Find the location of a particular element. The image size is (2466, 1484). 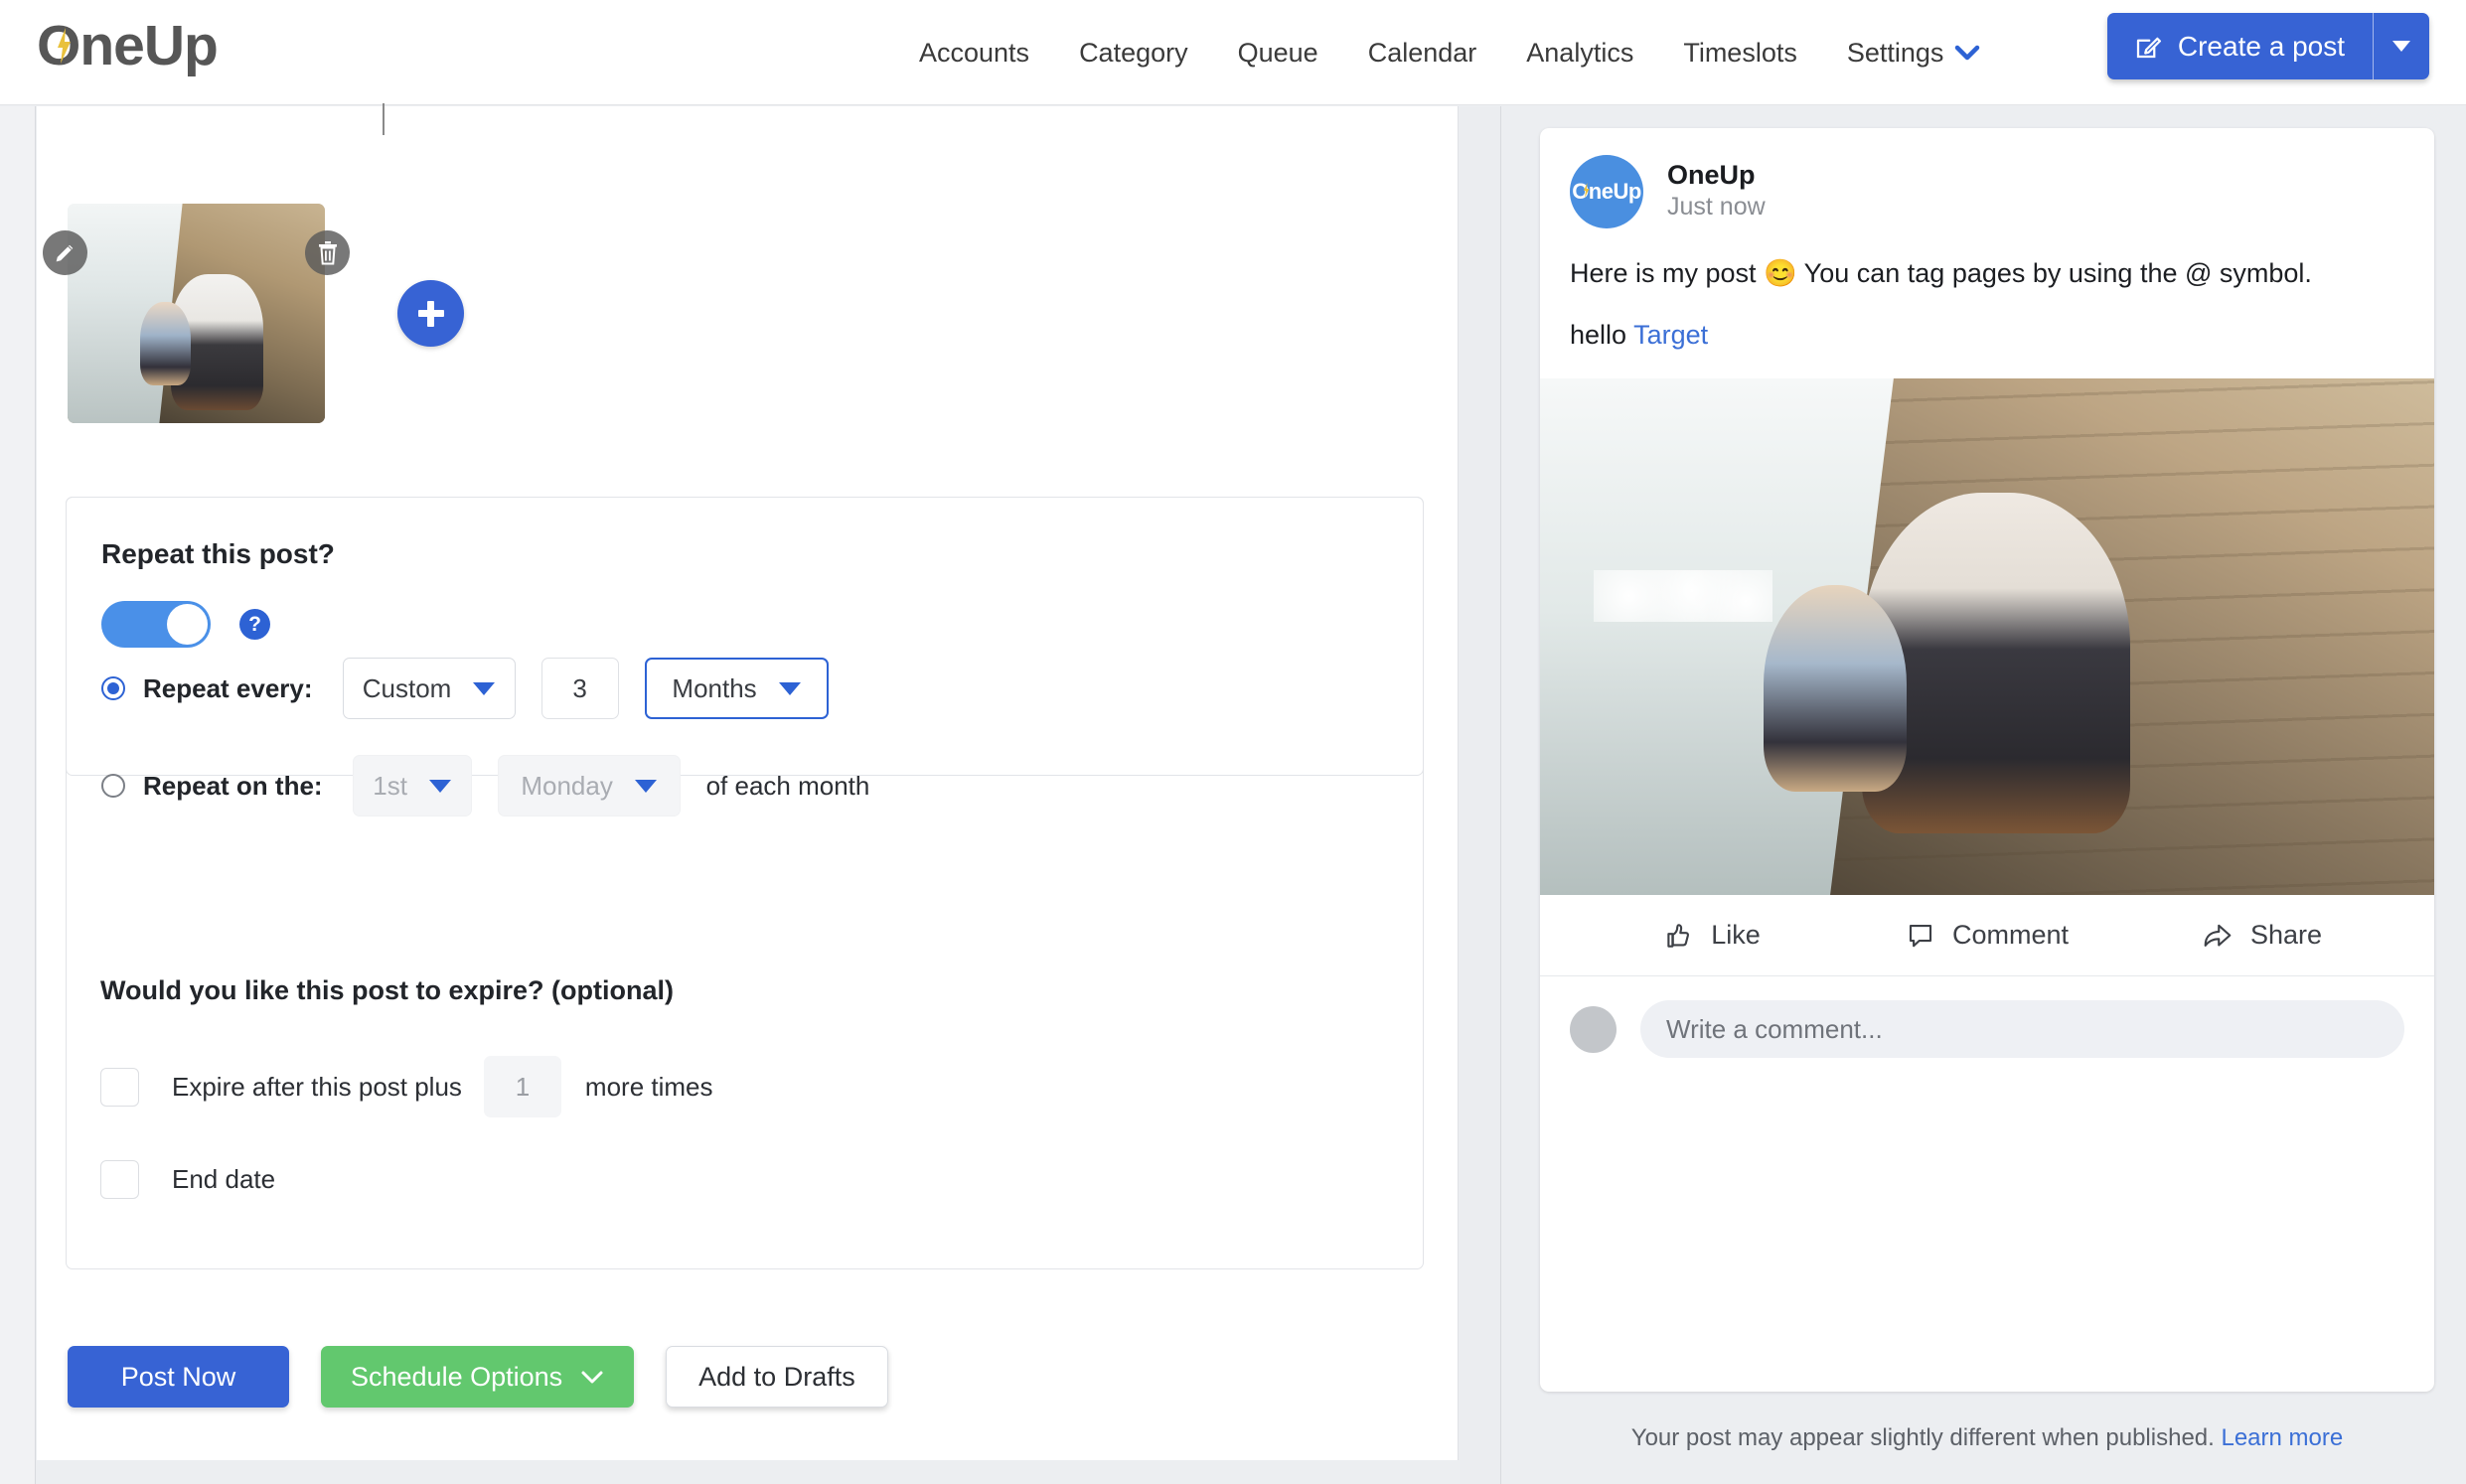

nav-item-analytics-label: Analytics is located at coordinates (1580, 52).